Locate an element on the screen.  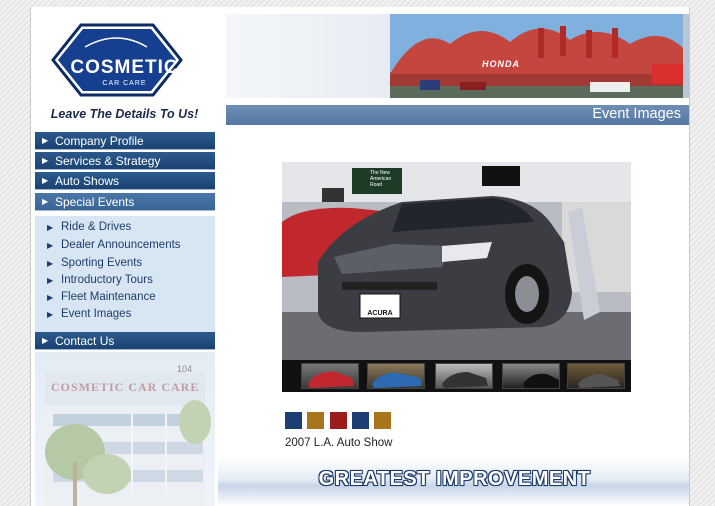
subnav-item-ride-drives: ▶ Ride & Drives is located at coordinates (89, 227).